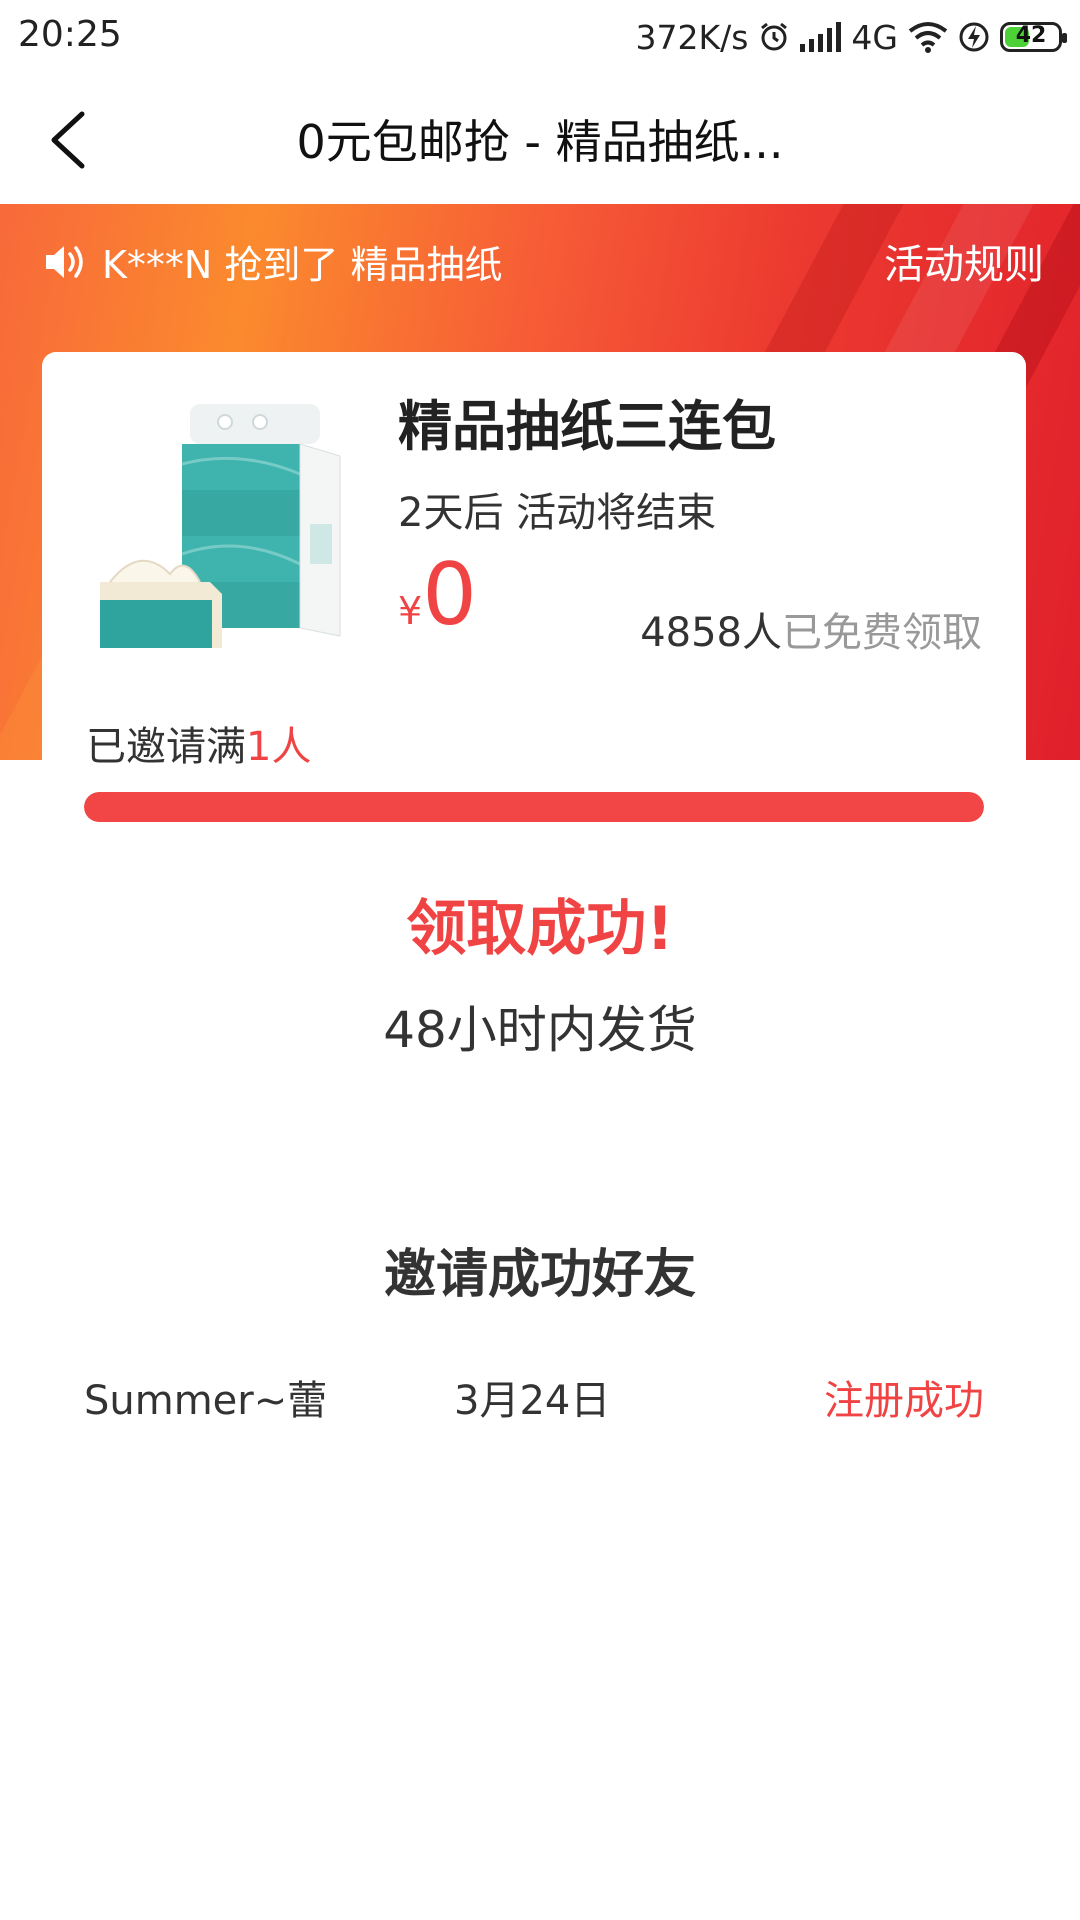 This screenshot has height=1920, width=1080. I want to click on friend-status: 注册成功, so click(904, 1401).